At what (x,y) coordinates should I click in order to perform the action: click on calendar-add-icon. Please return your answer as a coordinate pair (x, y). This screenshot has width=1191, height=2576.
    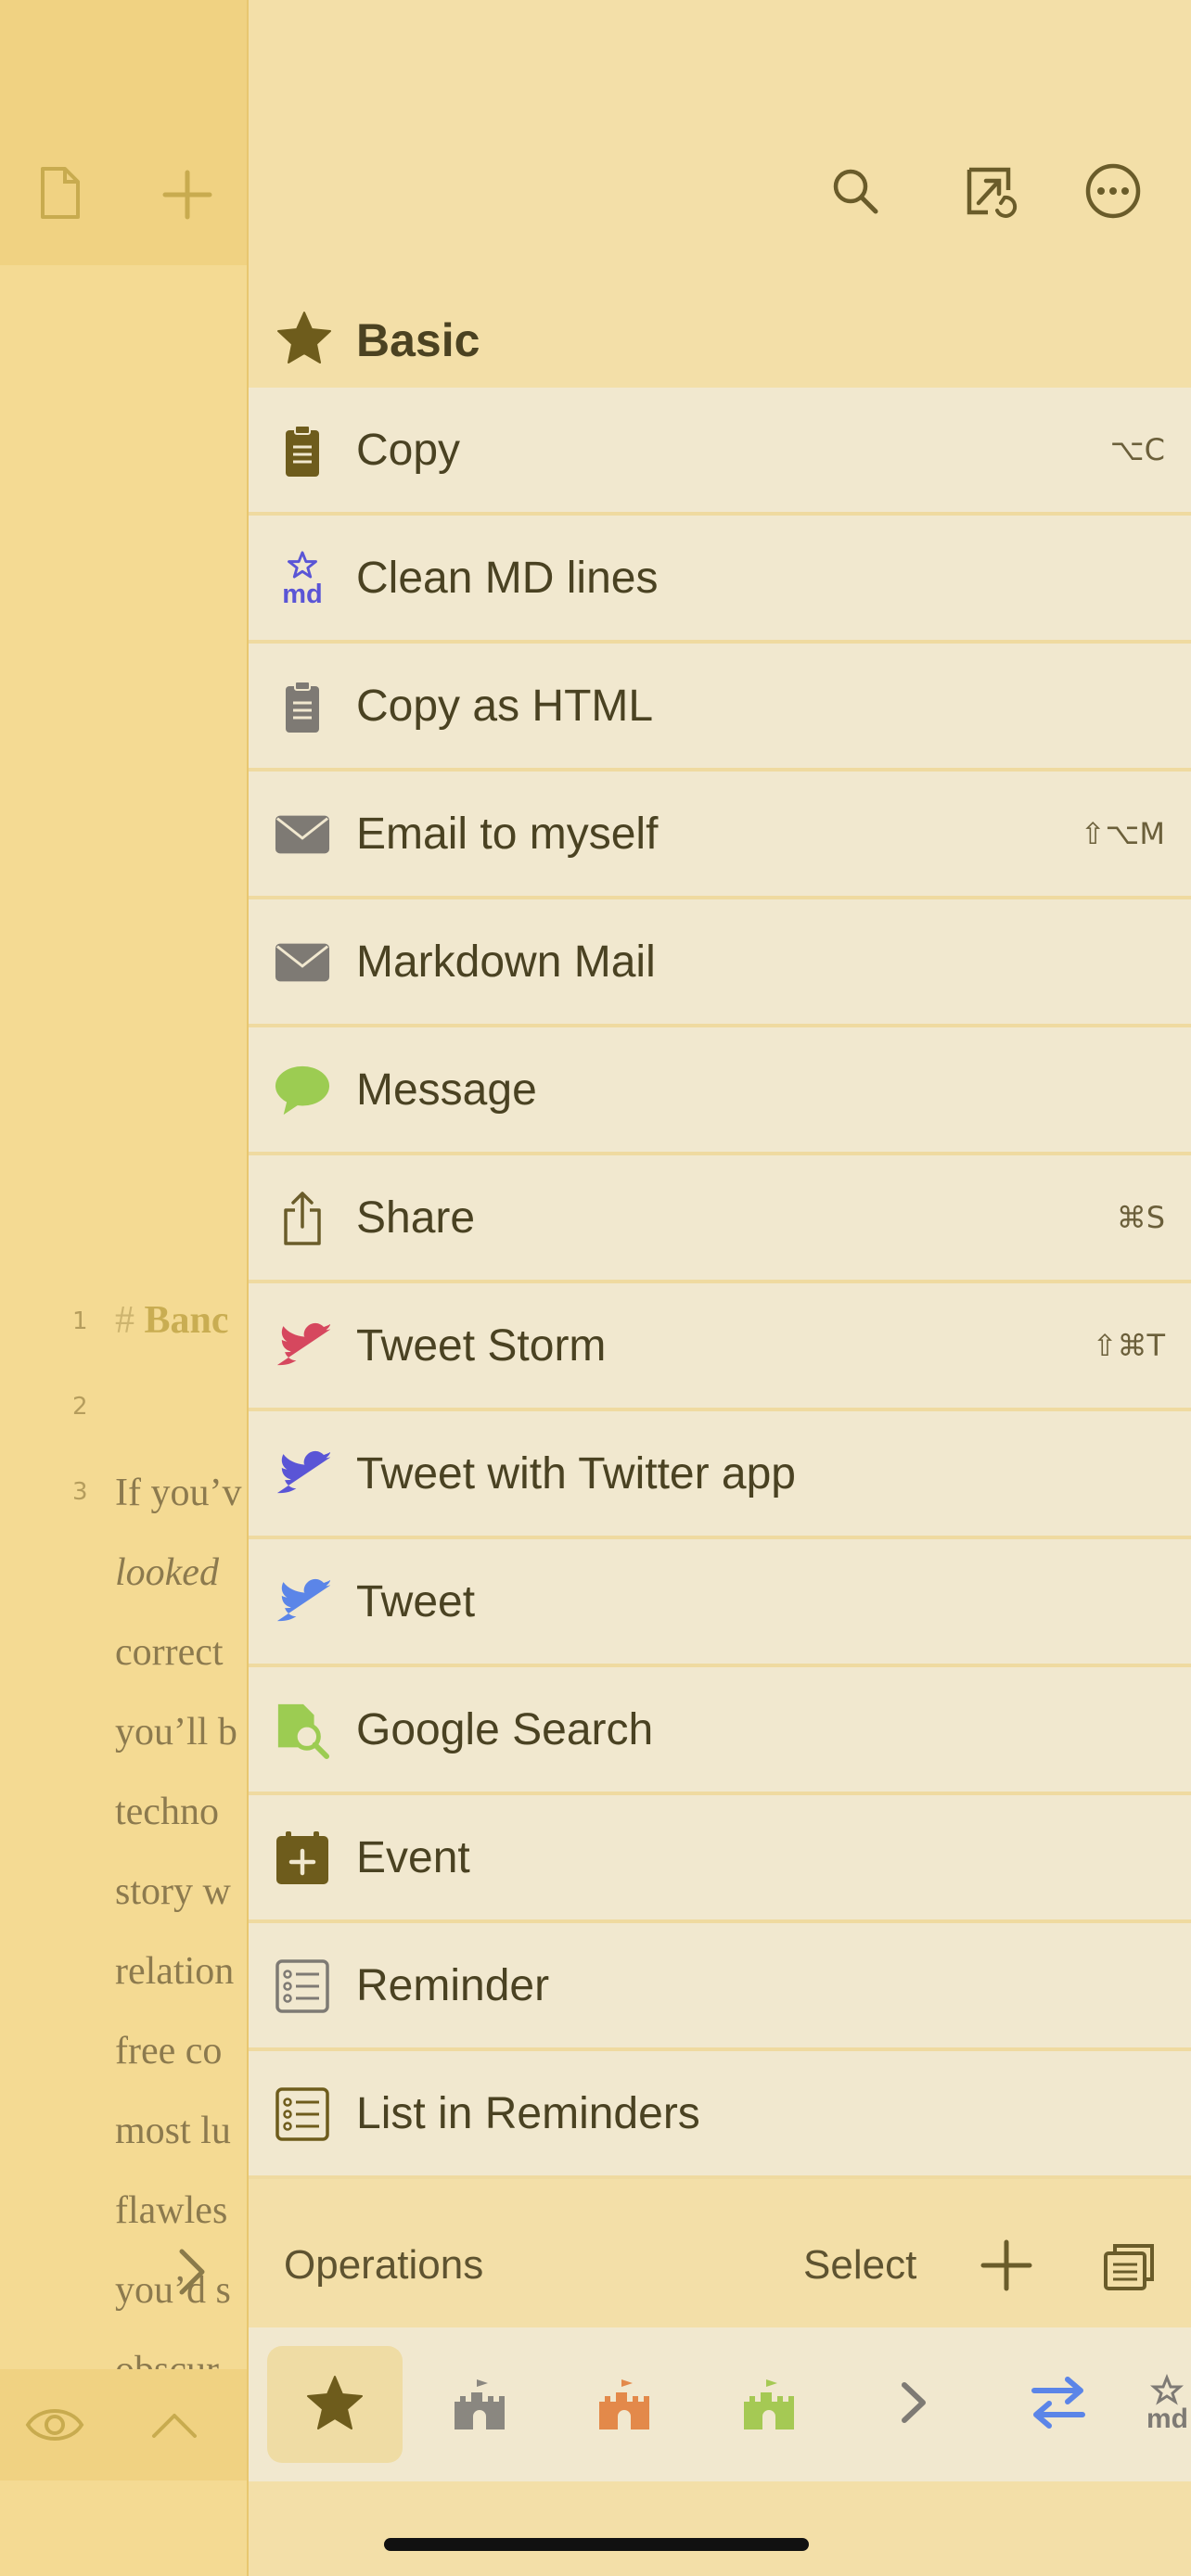
    Looking at the image, I should click on (302, 1858).